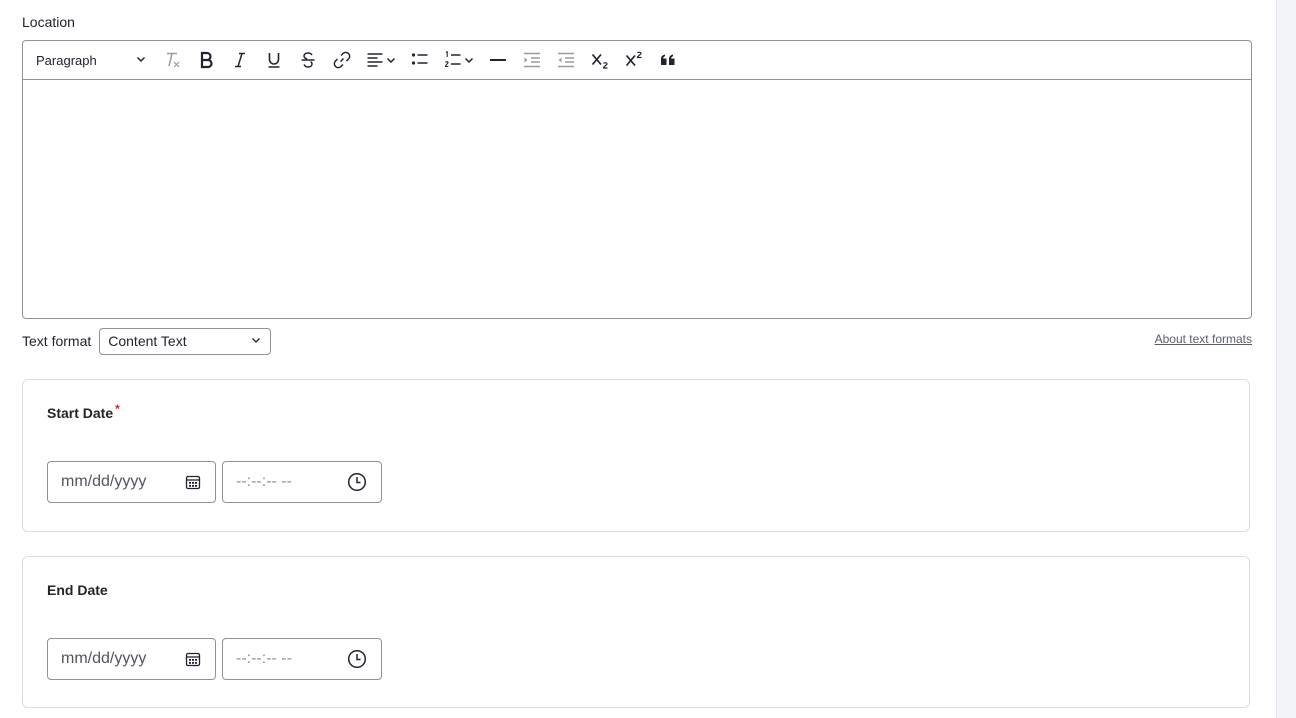 The height and width of the screenshot is (718, 1296). What do you see at coordinates (80, 413) in the screenshot?
I see `start-date-title-text: Start Date` at bounding box center [80, 413].